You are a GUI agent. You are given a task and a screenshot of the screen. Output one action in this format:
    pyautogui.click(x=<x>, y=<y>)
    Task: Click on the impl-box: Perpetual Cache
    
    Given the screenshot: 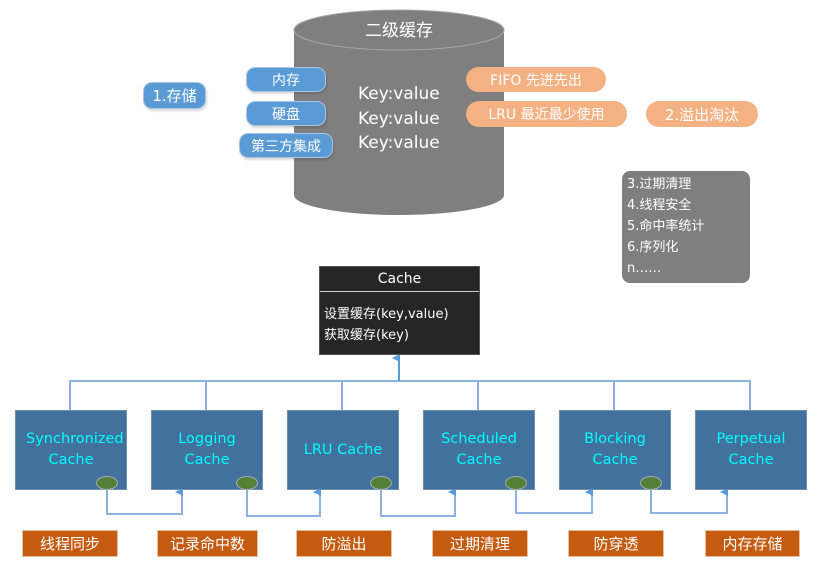 What is the action you would take?
    pyautogui.click(x=751, y=450)
    